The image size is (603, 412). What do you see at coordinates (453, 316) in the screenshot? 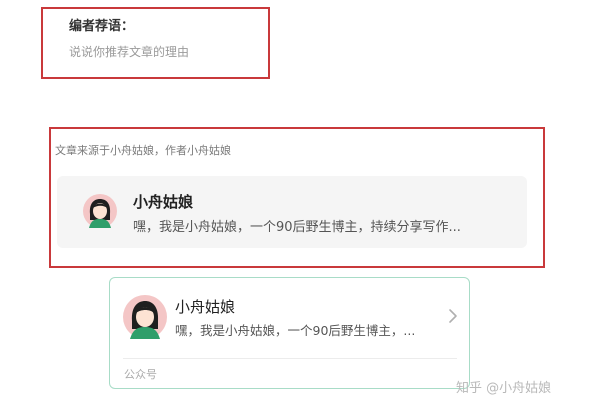
I see `chevron-right-icon` at bounding box center [453, 316].